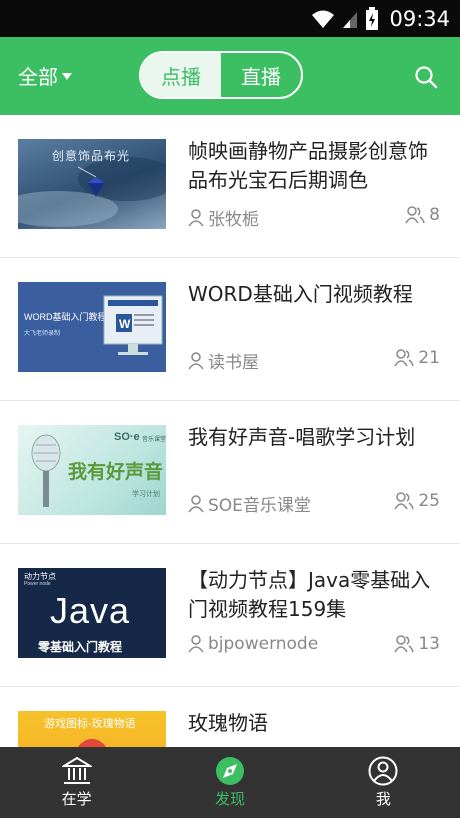 This screenshot has height=818, width=460. I want to click on course-author: SOE音乐课堂, so click(249, 503).